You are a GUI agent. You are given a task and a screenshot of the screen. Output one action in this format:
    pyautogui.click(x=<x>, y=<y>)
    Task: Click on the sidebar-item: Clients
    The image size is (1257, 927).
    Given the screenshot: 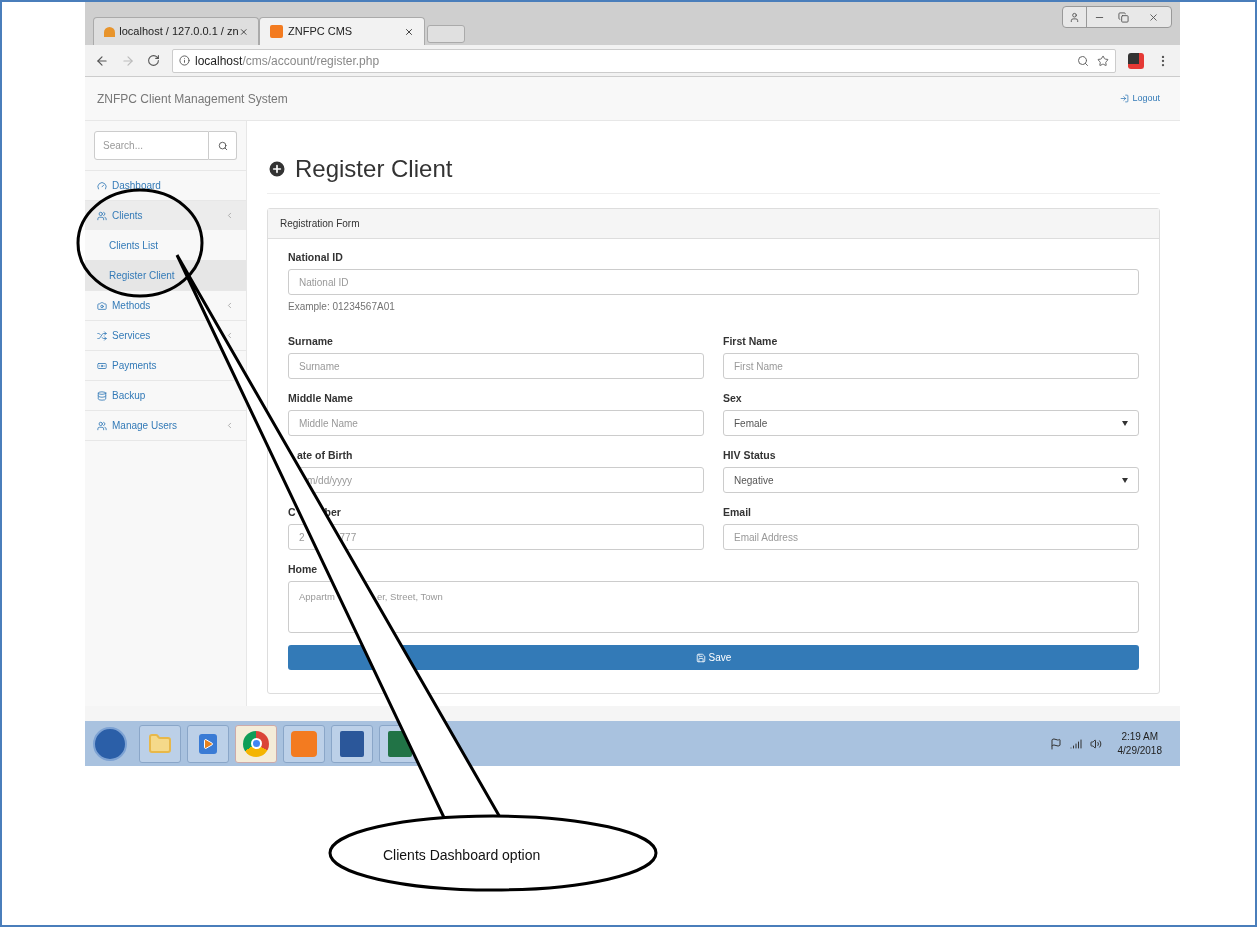 What is the action you would take?
    pyautogui.click(x=165, y=215)
    